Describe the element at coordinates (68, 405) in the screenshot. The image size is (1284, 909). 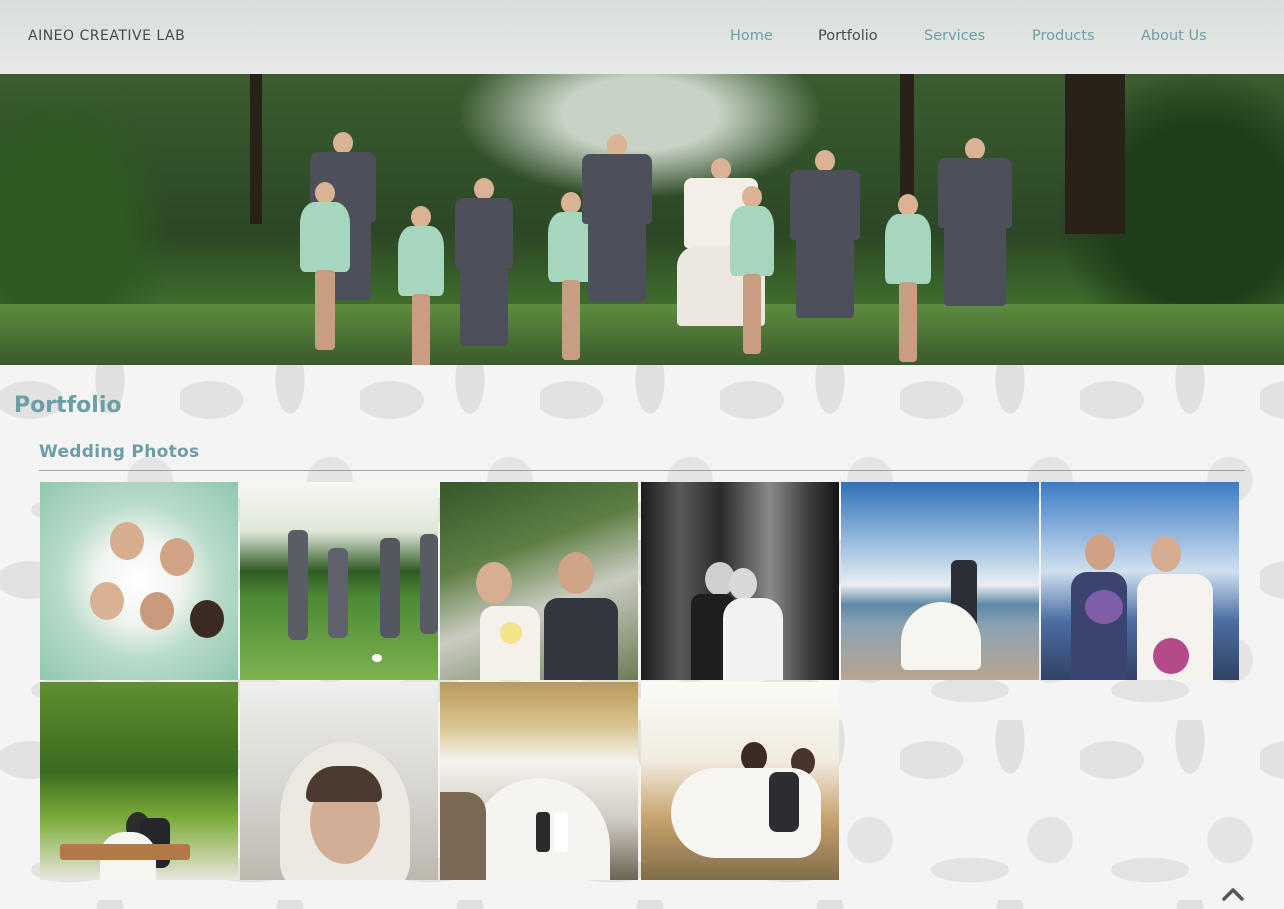
I see `page-title: Portfolio` at that location.